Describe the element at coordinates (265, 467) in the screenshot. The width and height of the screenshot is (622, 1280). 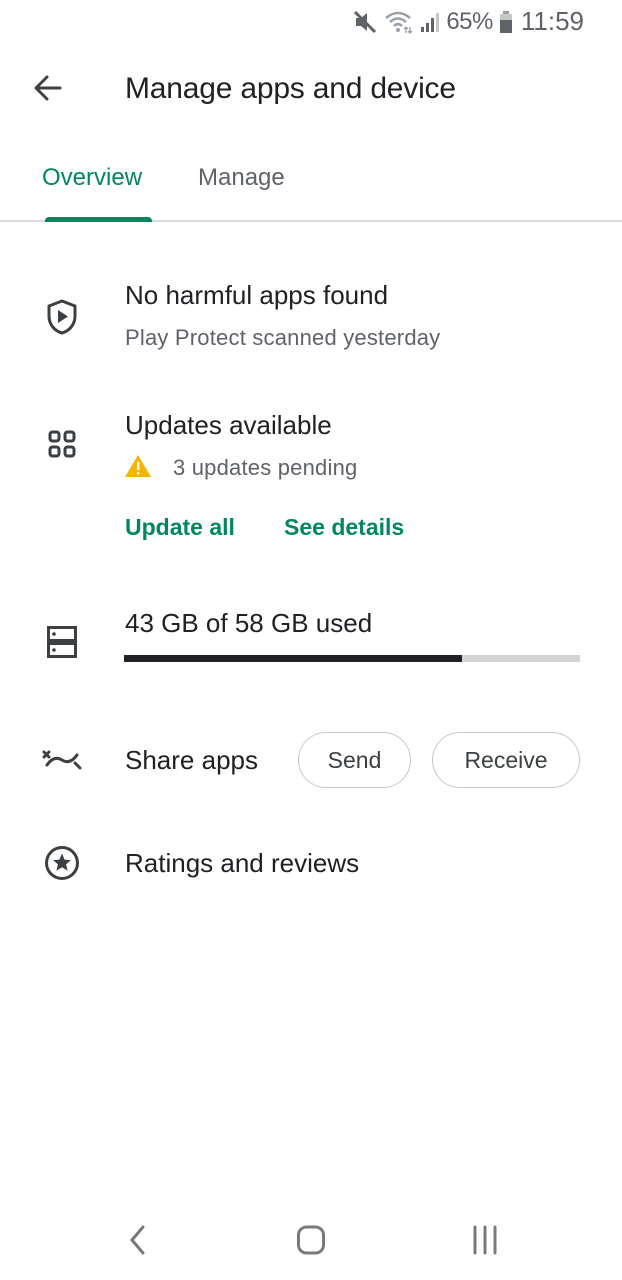
I see `updates-subtitle: 3 updates pending` at that location.